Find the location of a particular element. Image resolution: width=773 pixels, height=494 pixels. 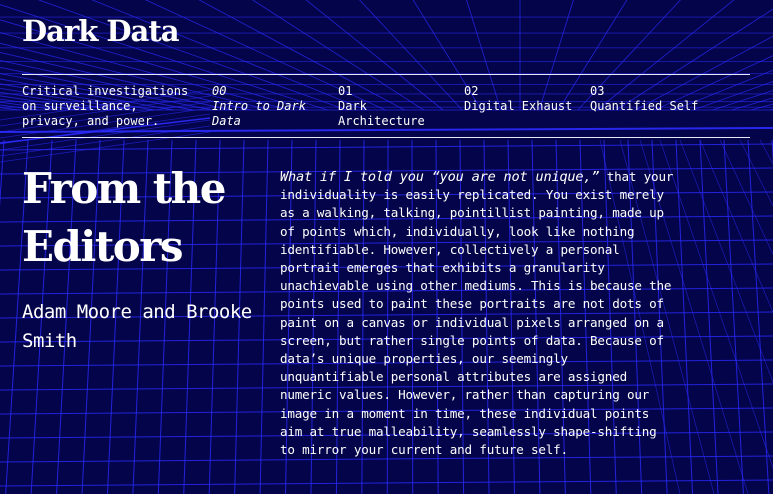

nav-item-quantified-self: 03 Quantified Self is located at coordinates (647, 99).